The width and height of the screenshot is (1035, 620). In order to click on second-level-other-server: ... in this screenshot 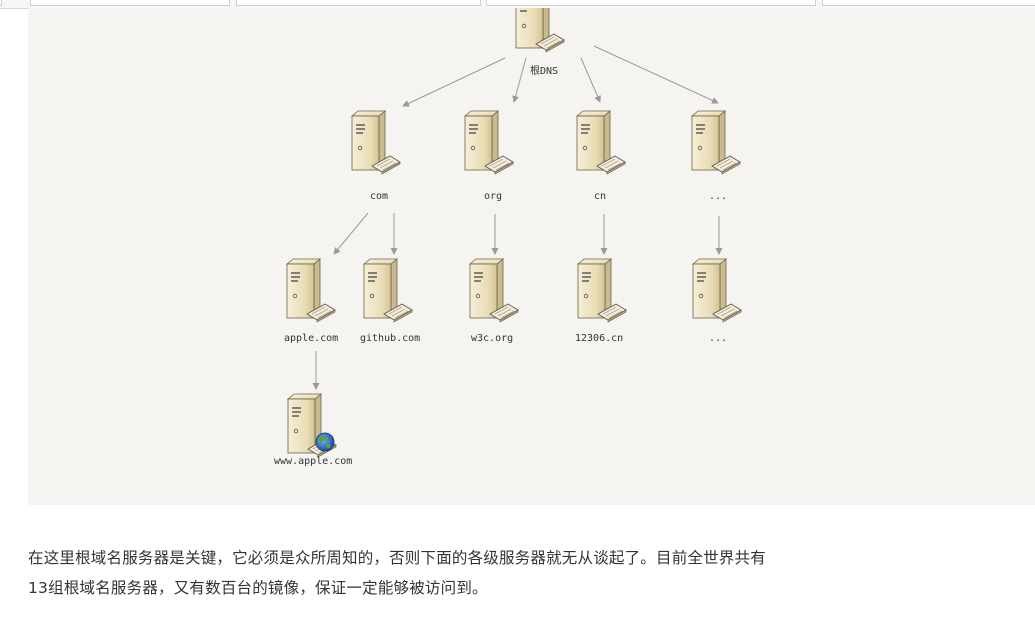, I will do `click(717, 301)`.